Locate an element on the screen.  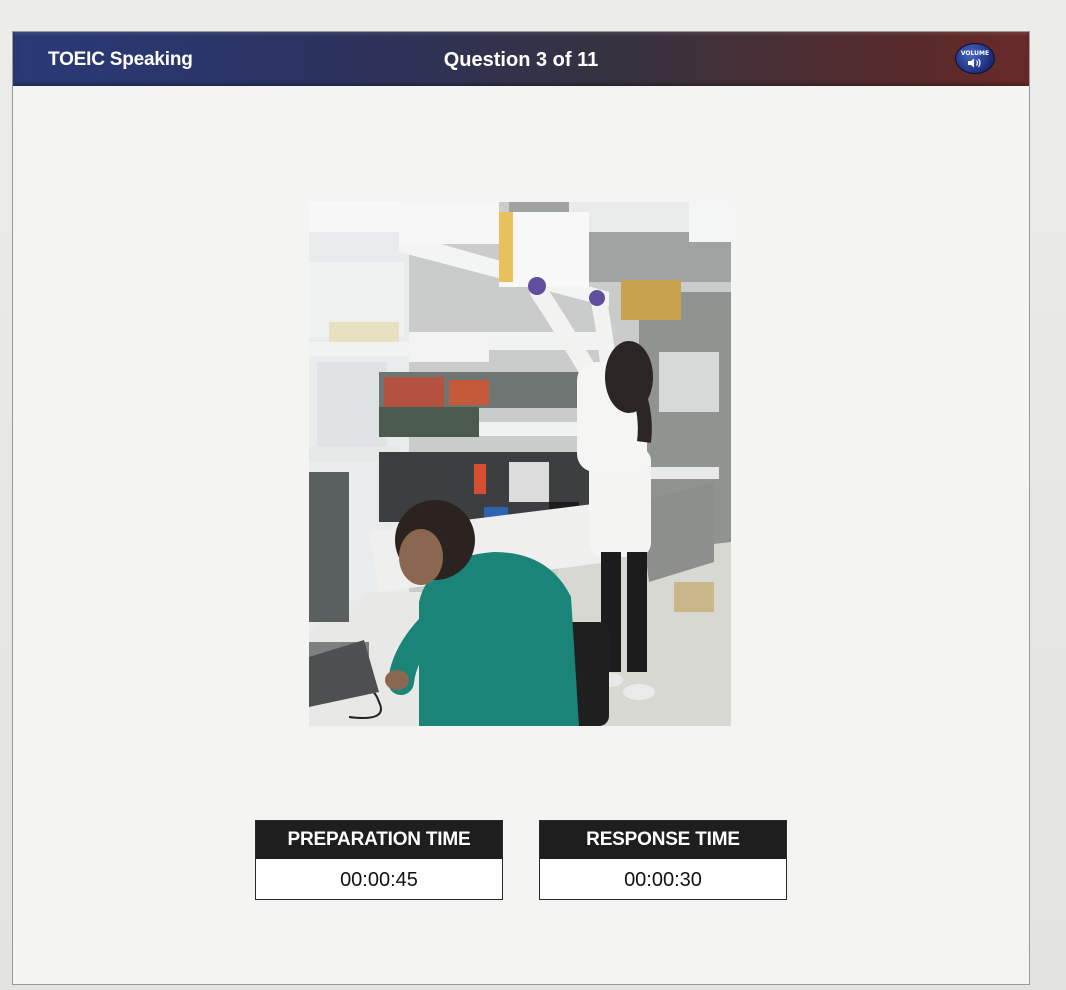
question-counter: Question 3 of 11 is located at coordinates (521, 60).